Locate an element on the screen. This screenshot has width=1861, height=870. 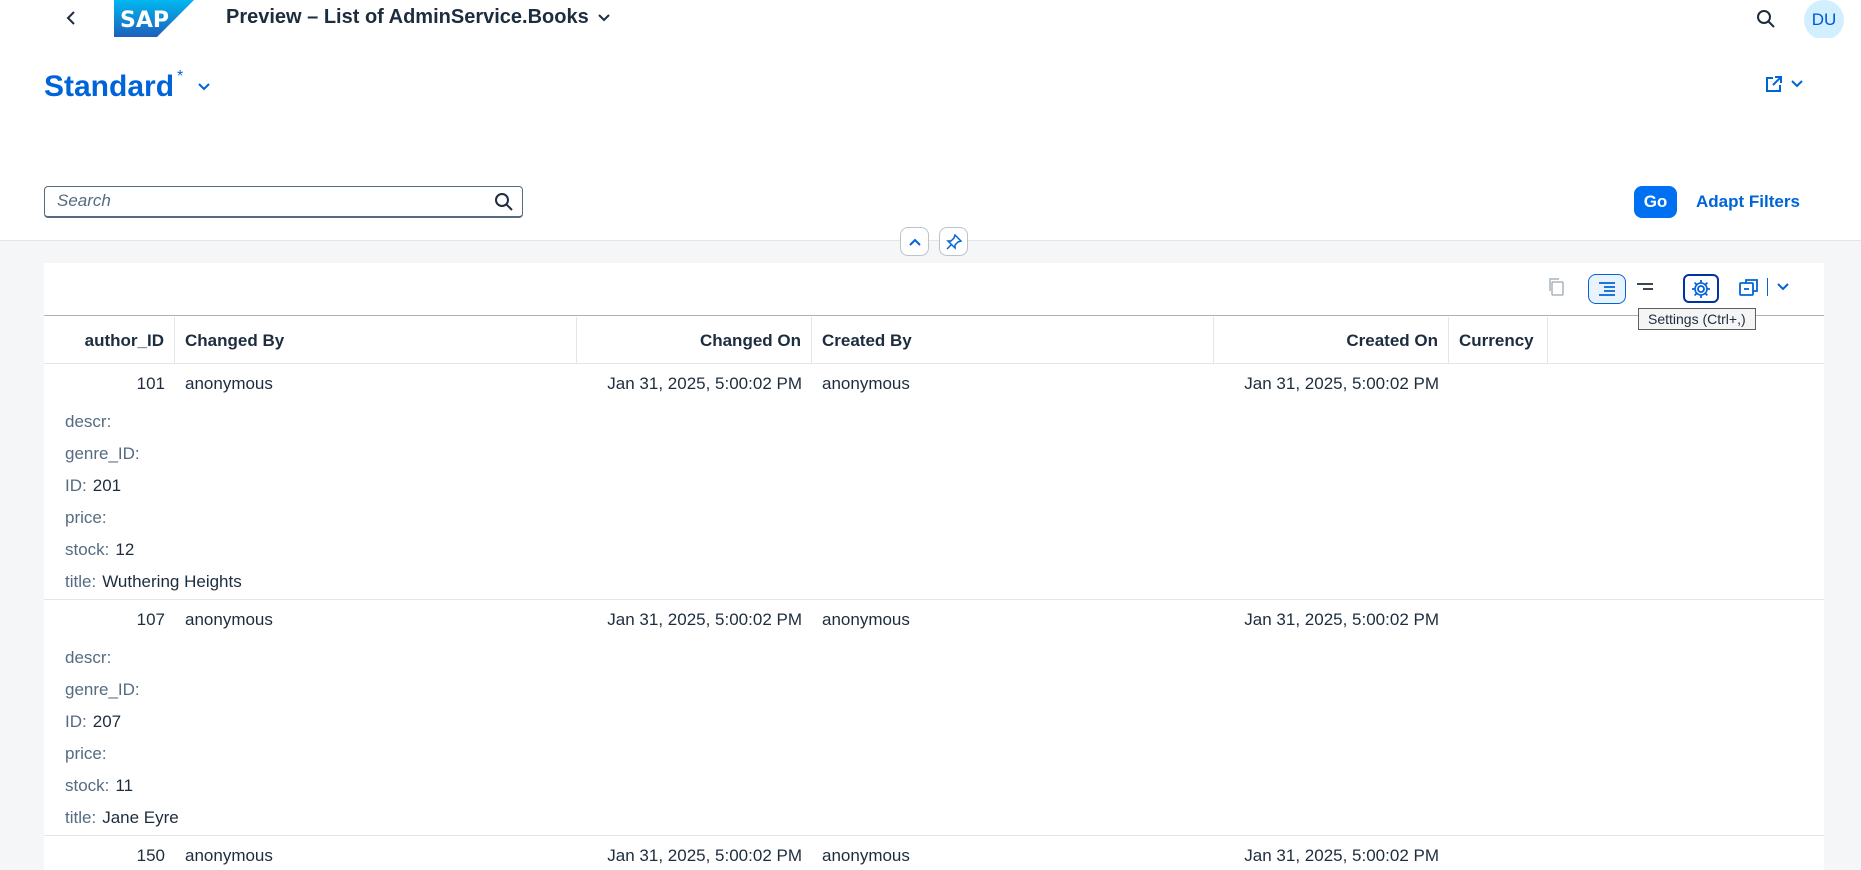
column-header-changed-on: Changed On is located at coordinates (694, 340).